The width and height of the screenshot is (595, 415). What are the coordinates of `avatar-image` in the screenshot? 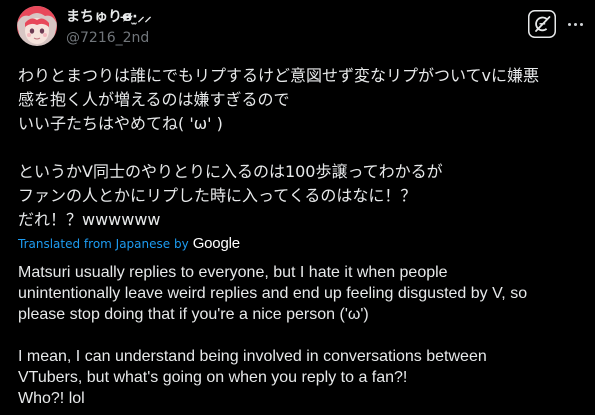 It's located at (37, 26).